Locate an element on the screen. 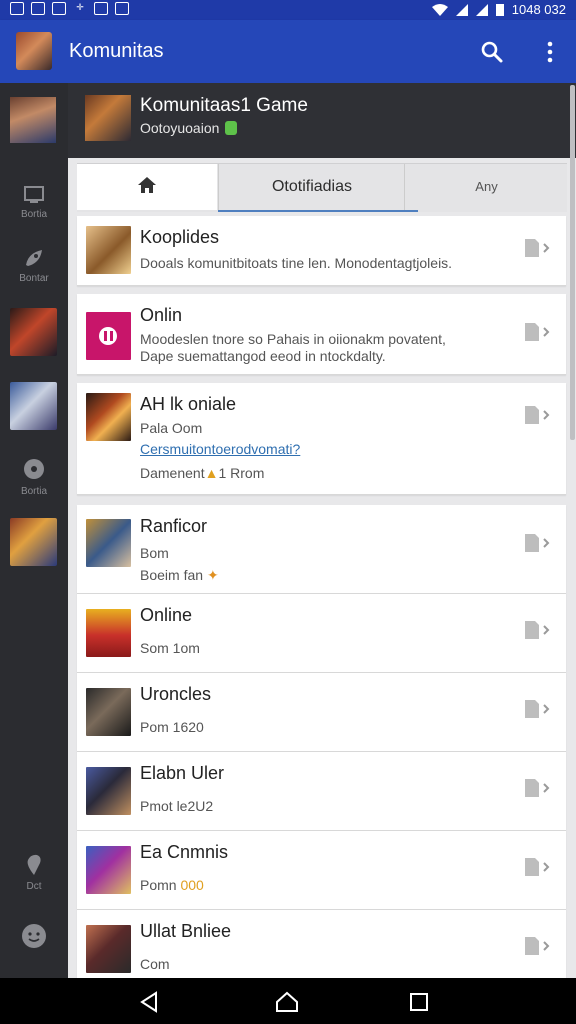 This screenshot has height=1024, width=576. sidebar-item-bortia-chat: Bortia is located at coordinates (34, 477).